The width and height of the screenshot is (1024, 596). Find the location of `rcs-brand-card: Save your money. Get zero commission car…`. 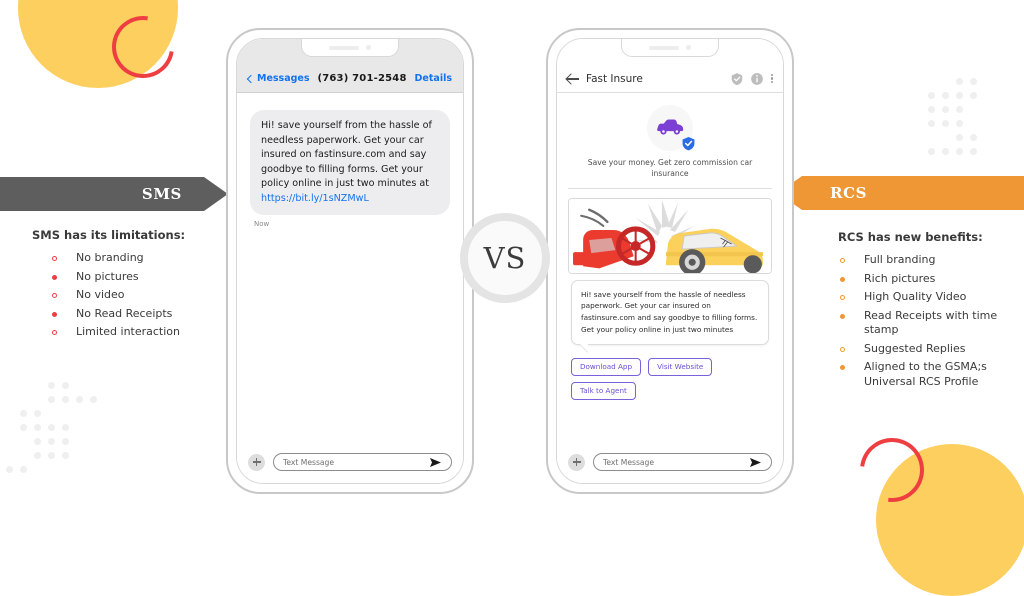

rcs-brand-card: Save your money. Get zero commission car… is located at coordinates (670, 141).